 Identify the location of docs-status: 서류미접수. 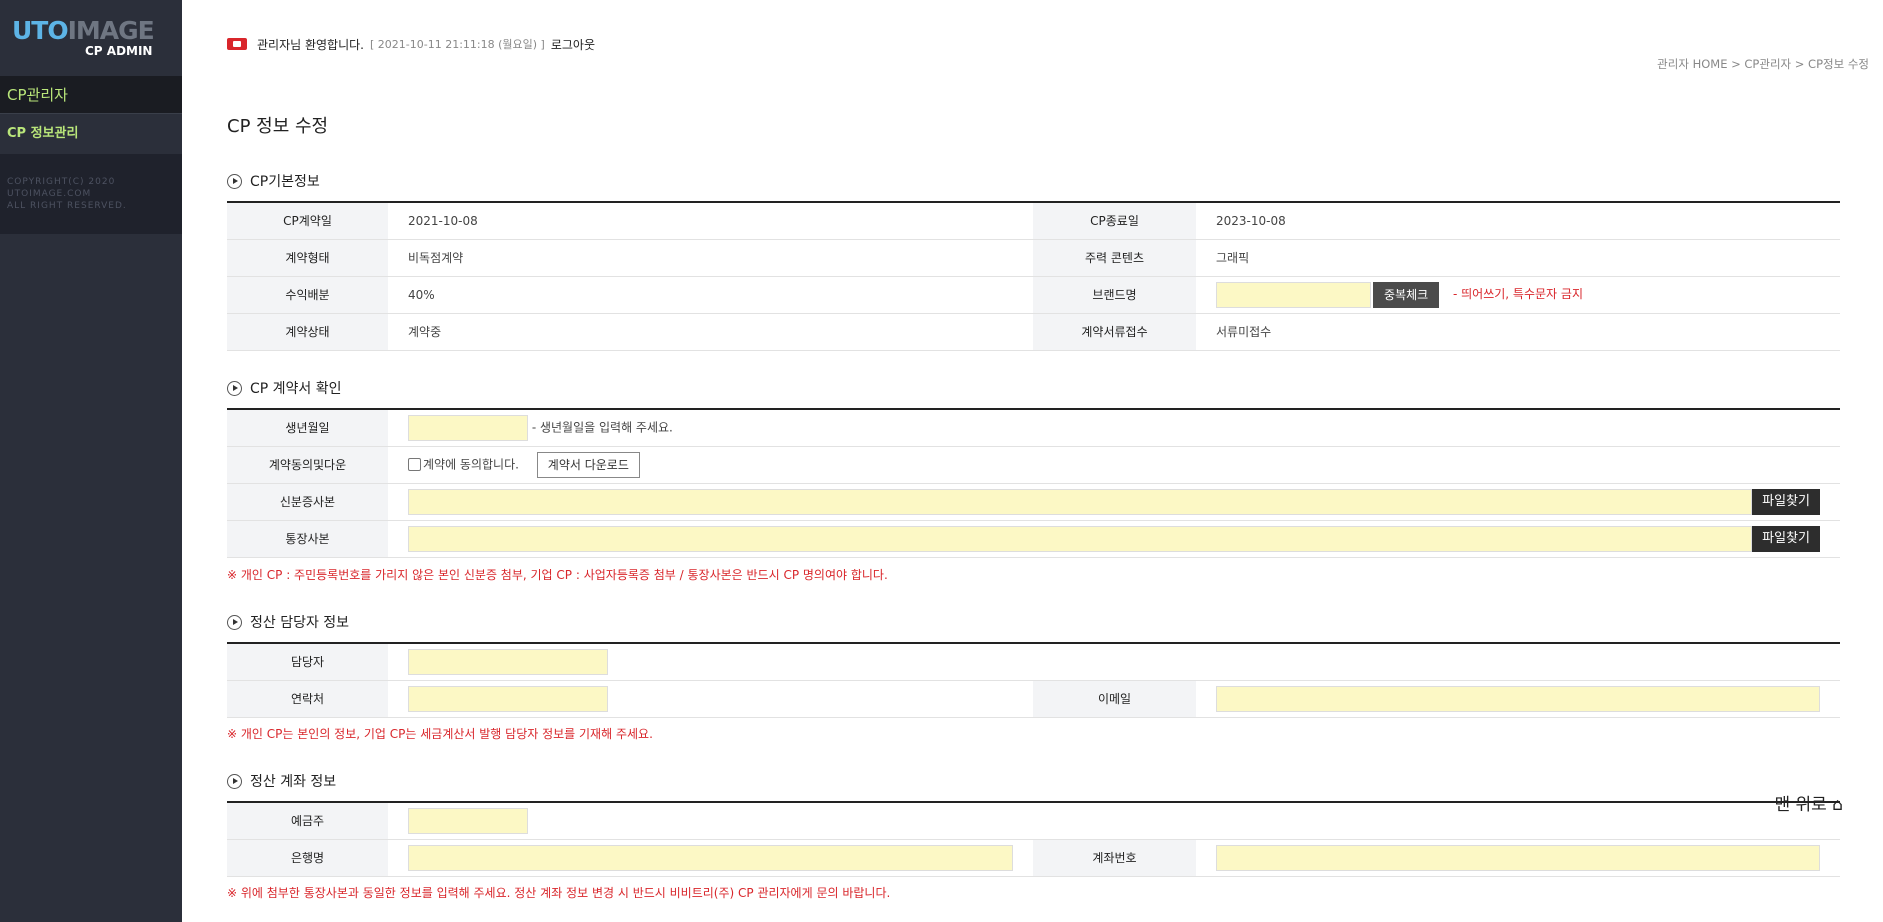
(1518, 332).